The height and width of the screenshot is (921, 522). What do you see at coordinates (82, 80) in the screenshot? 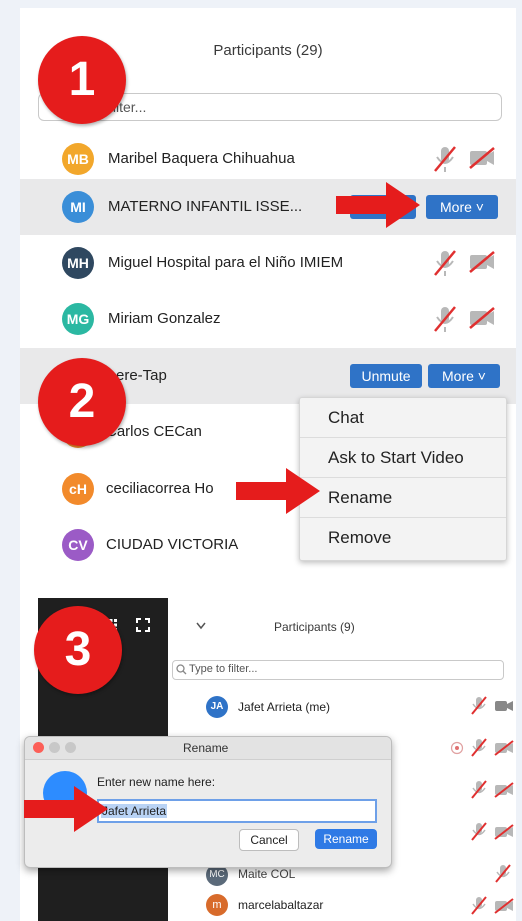
I see `step-1-badge: 1` at bounding box center [82, 80].